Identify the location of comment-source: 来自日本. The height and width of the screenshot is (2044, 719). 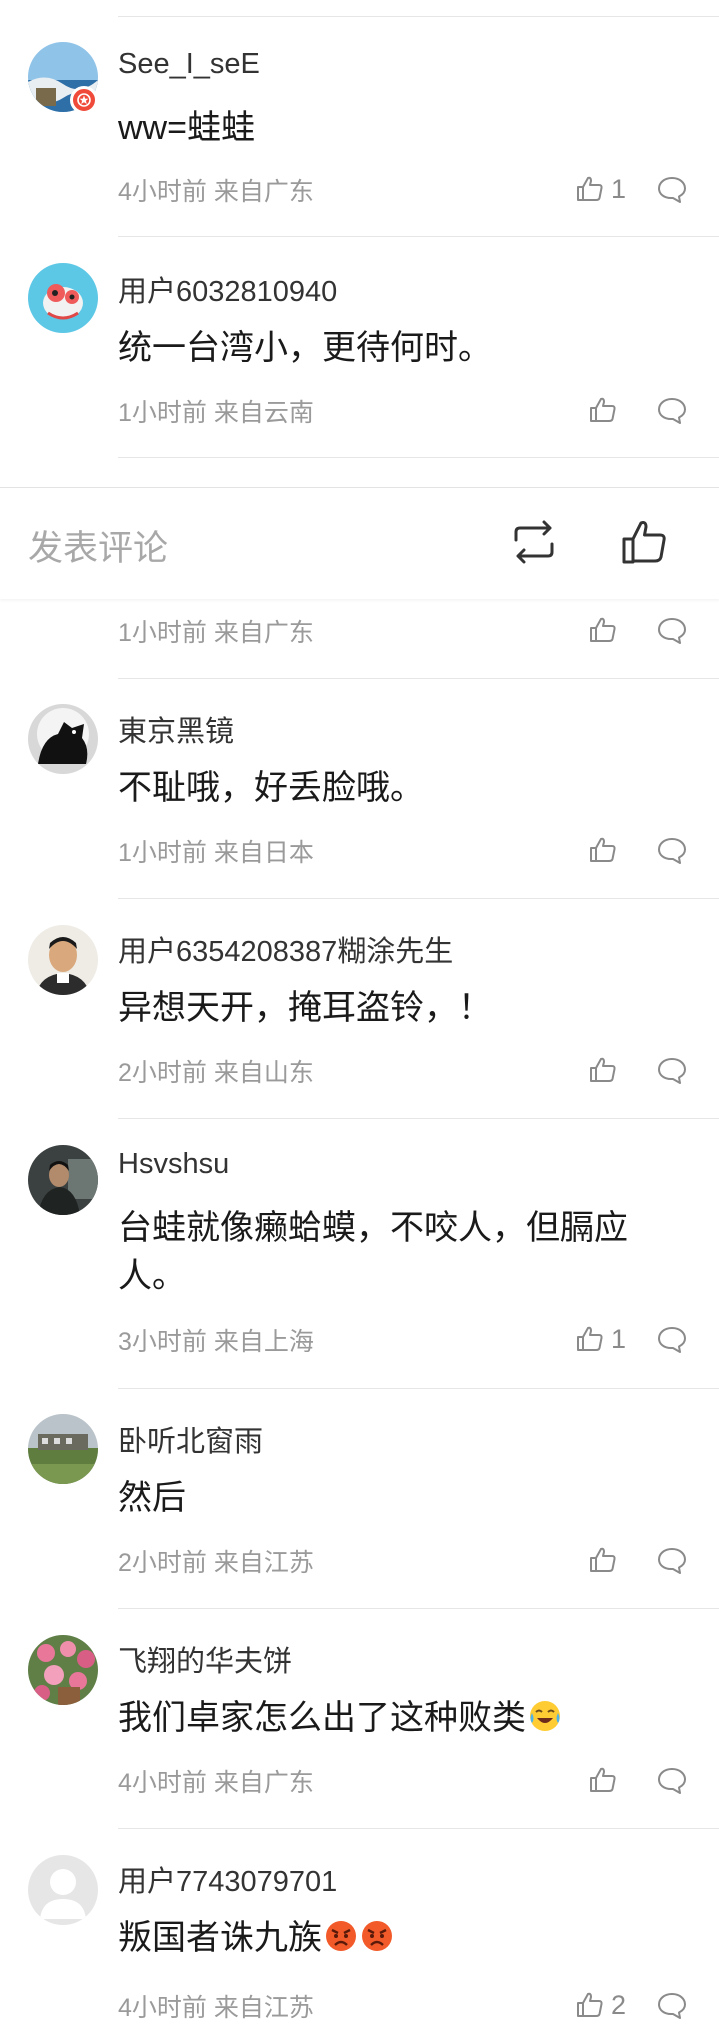
(263, 853).